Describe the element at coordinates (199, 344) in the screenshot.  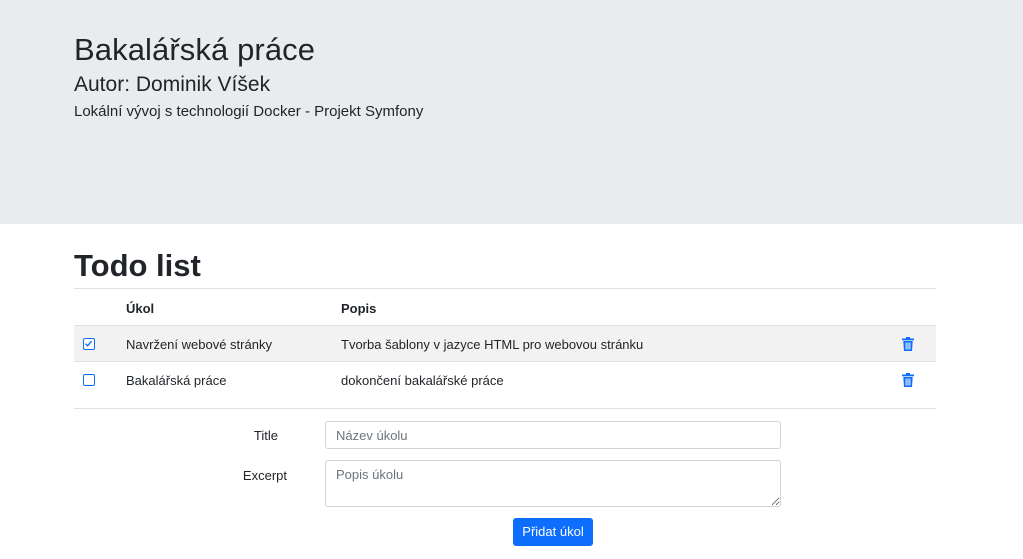
I see `task-name: Navržení webové stránky` at that location.